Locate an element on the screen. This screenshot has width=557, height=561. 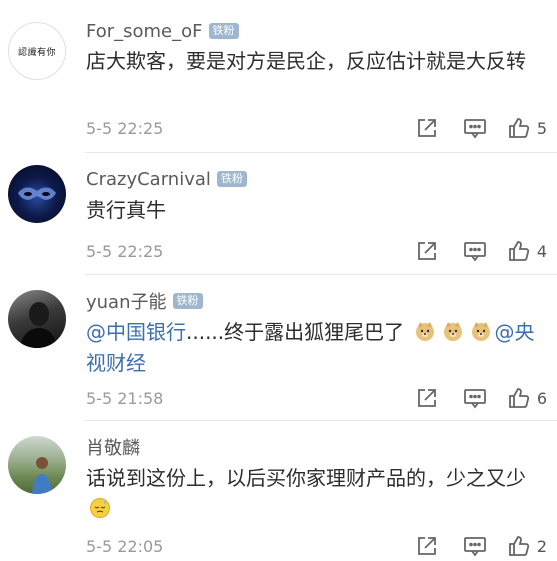
username: yuan子能 is located at coordinates (126, 301).